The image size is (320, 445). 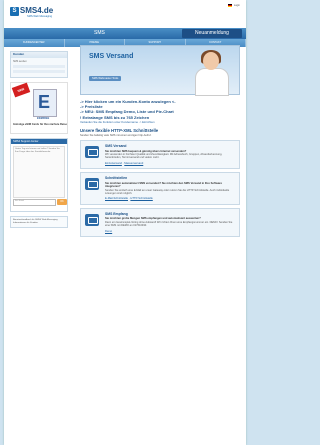 I want to click on person-image, so click(x=211, y=73).